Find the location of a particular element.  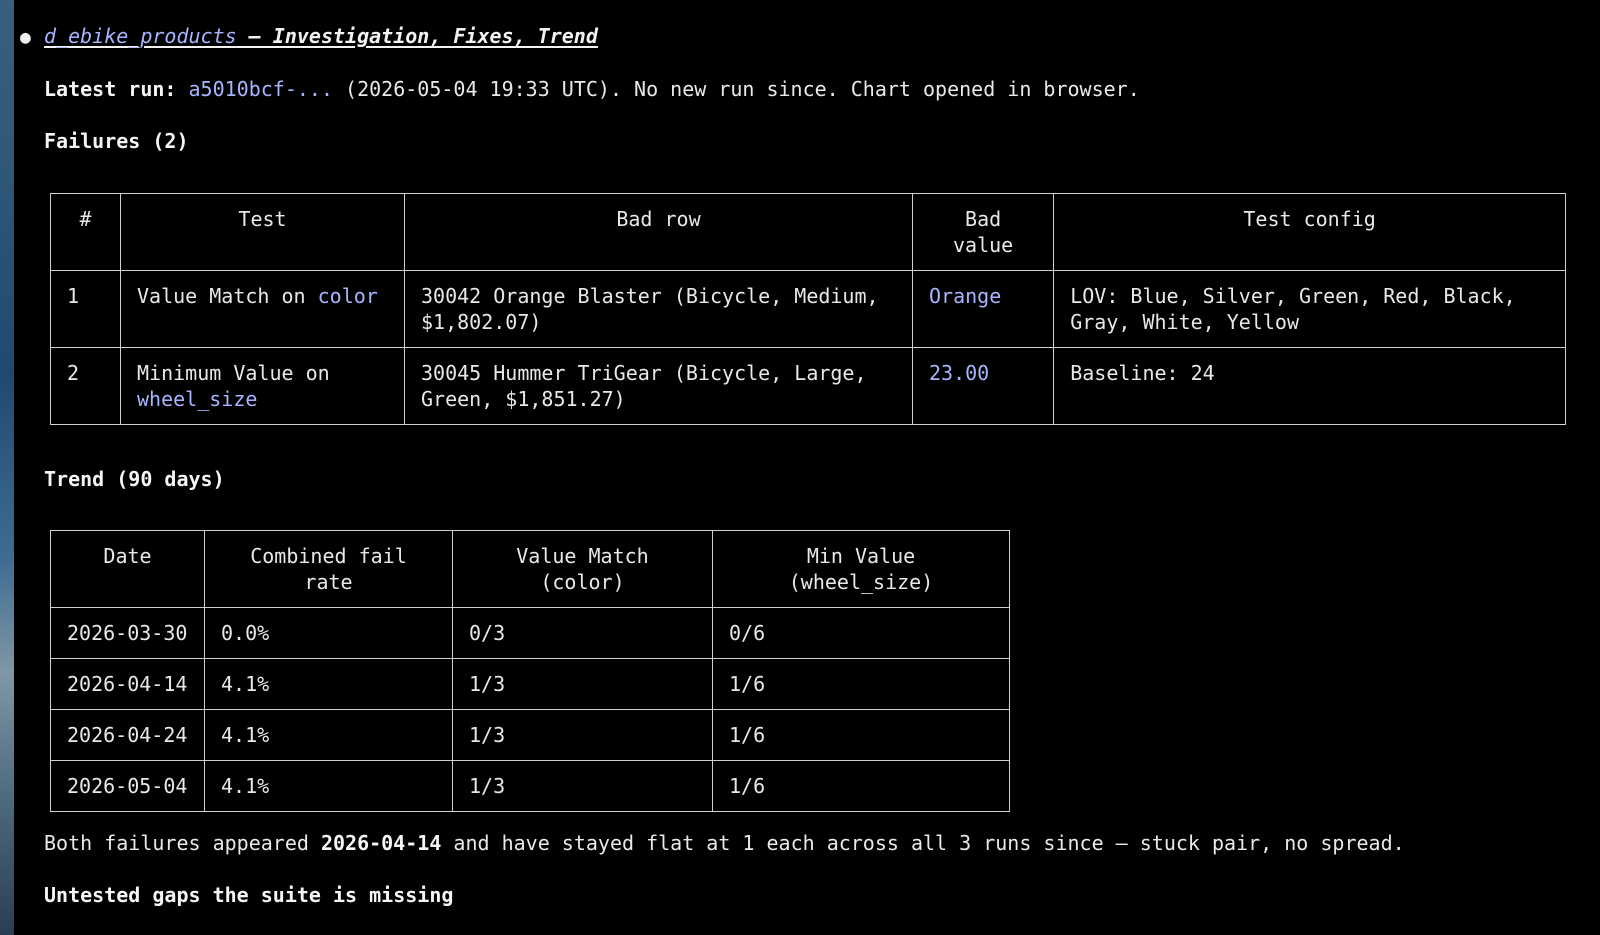

col-min-value: Min Value (wheel_size) is located at coordinates (861, 569).